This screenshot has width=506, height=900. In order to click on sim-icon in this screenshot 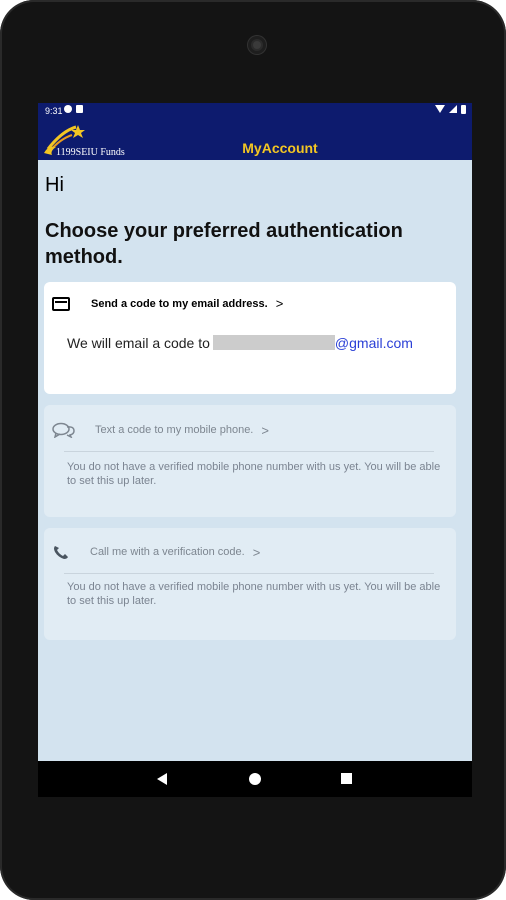, I will do `click(79, 109)`.